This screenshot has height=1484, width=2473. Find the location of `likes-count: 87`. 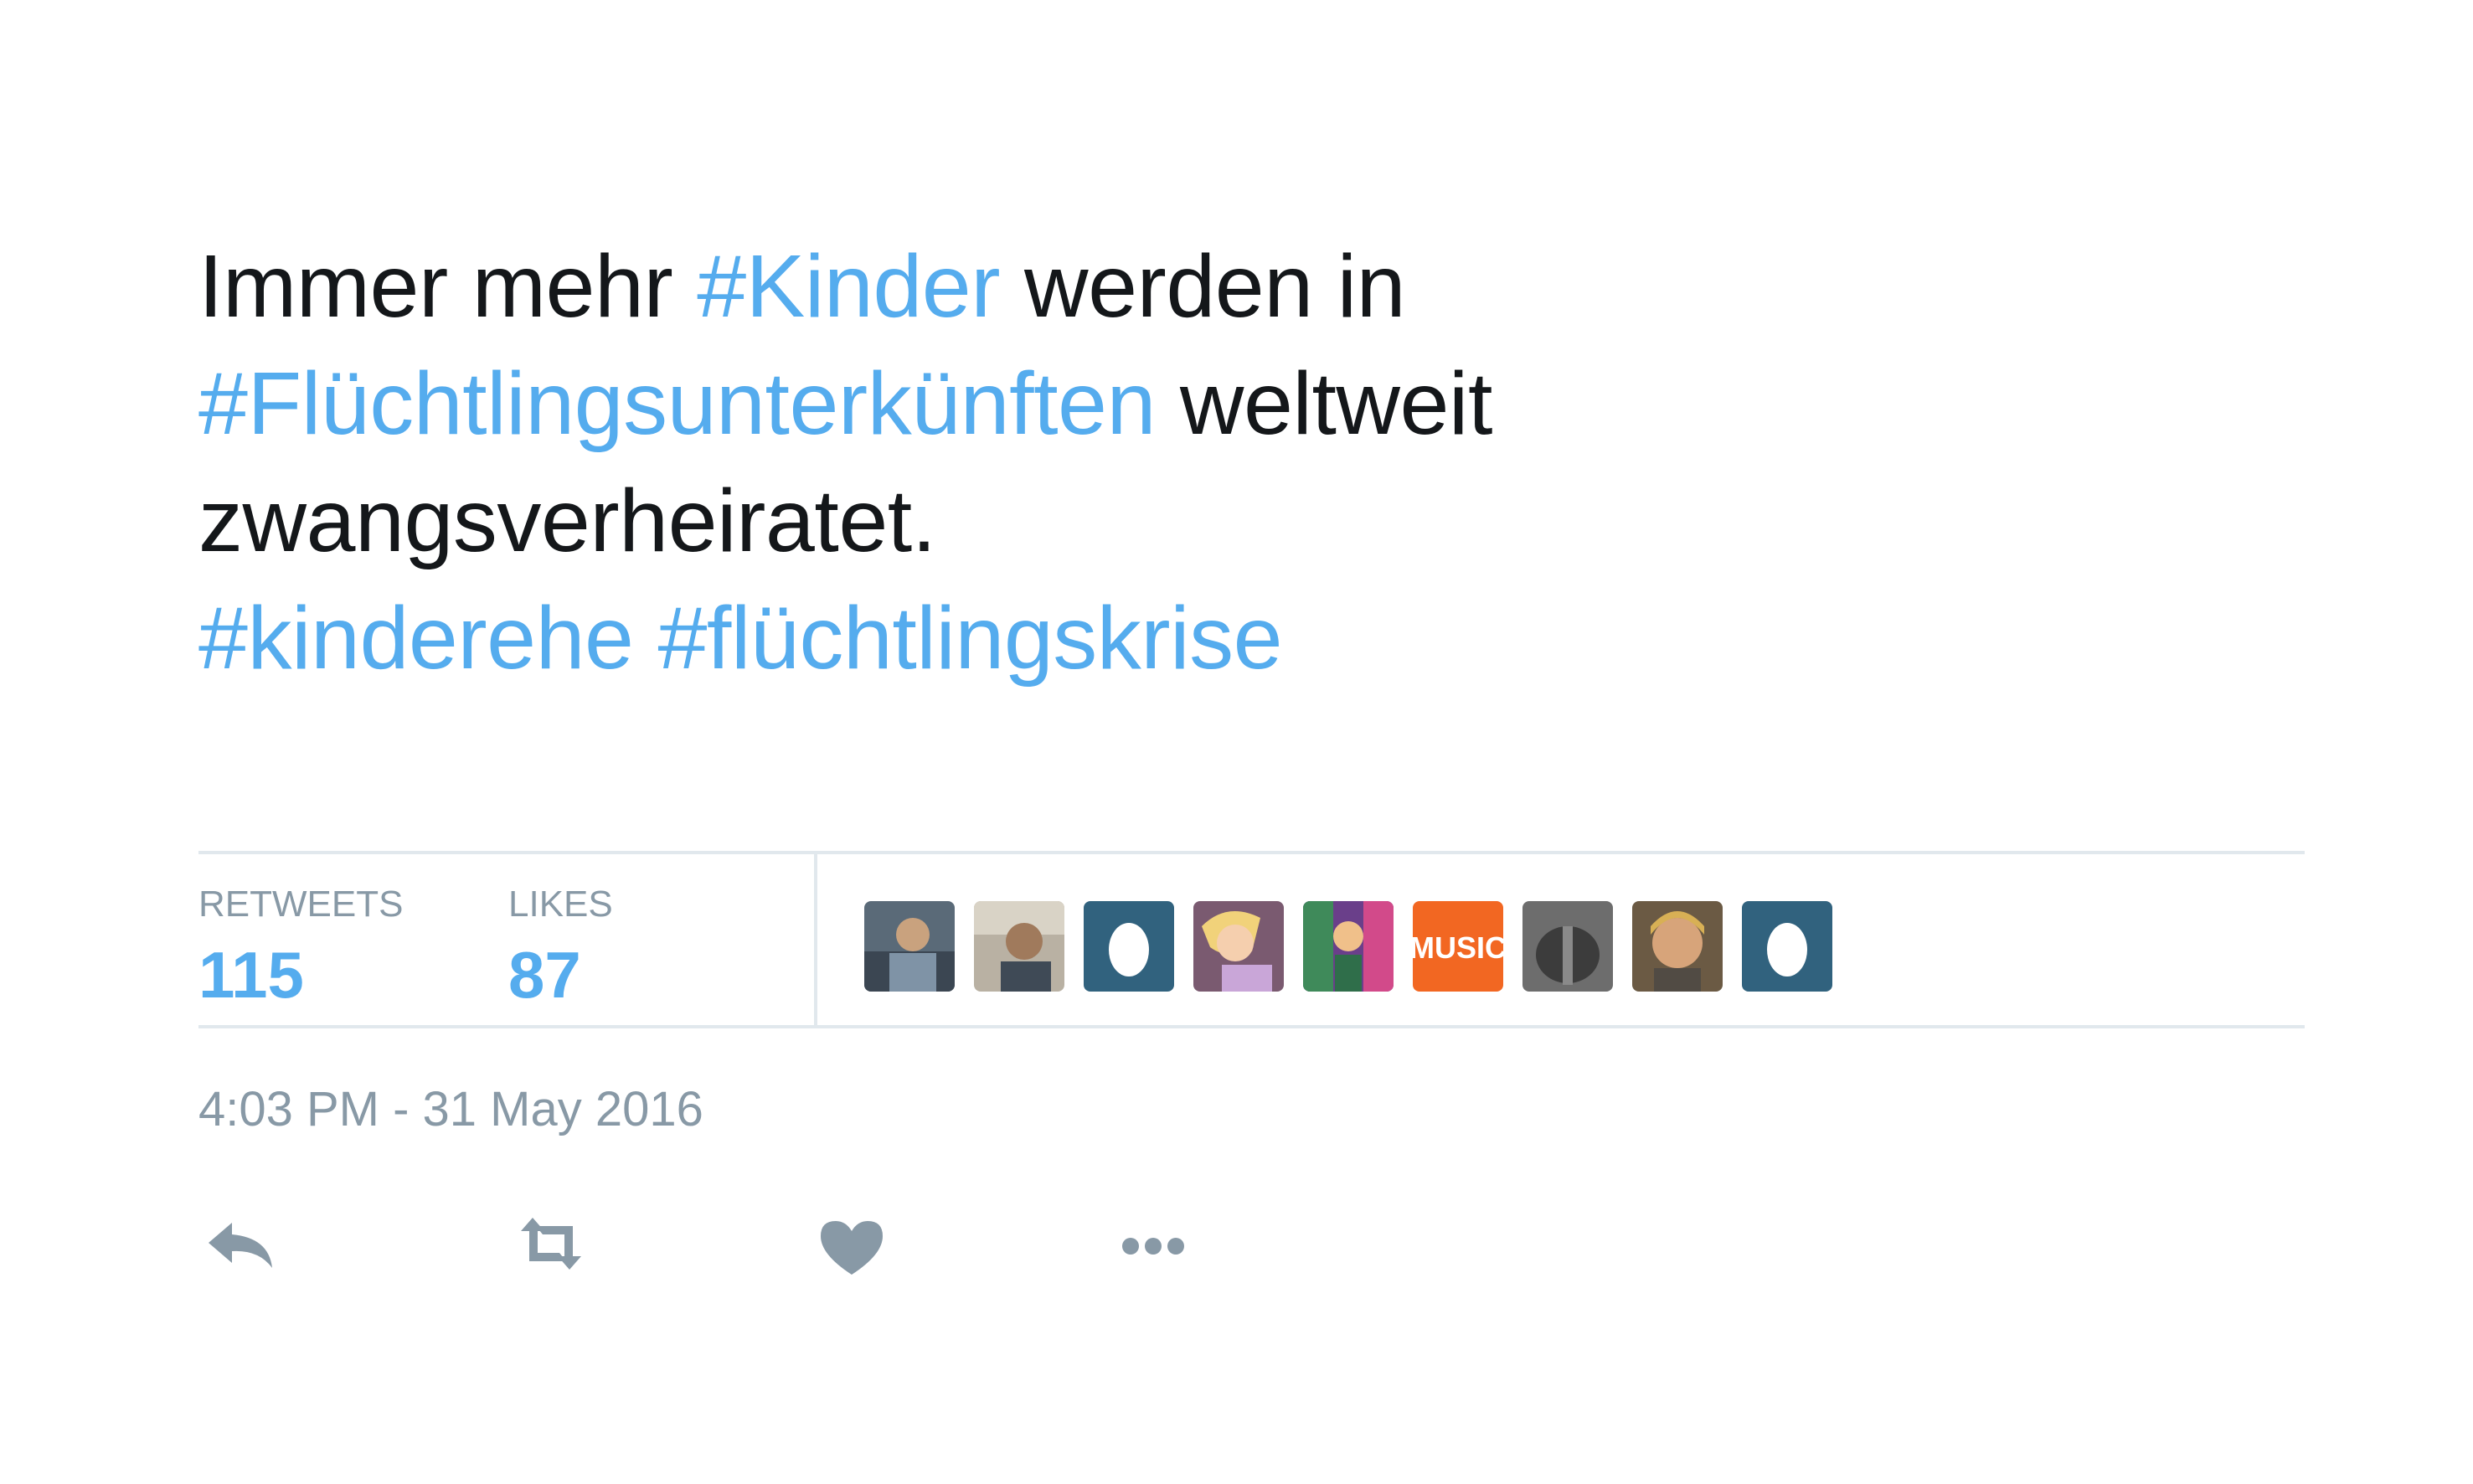

likes-count: 87 is located at coordinates (544, 975).